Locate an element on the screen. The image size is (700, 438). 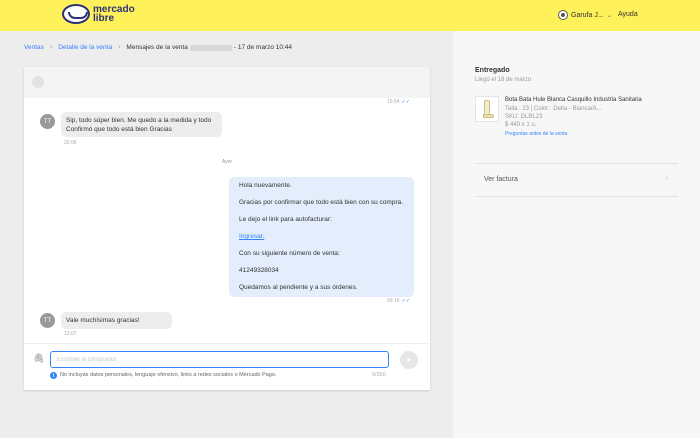
buyer-avatar is located at coordinates (38, 82).